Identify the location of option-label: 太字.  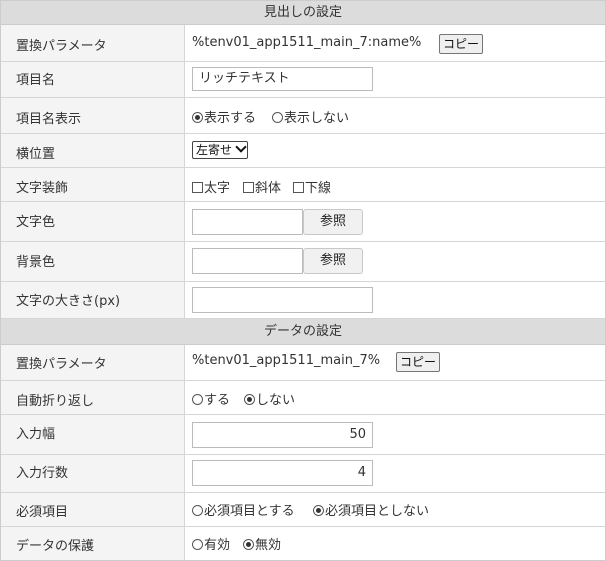
(217, 188).